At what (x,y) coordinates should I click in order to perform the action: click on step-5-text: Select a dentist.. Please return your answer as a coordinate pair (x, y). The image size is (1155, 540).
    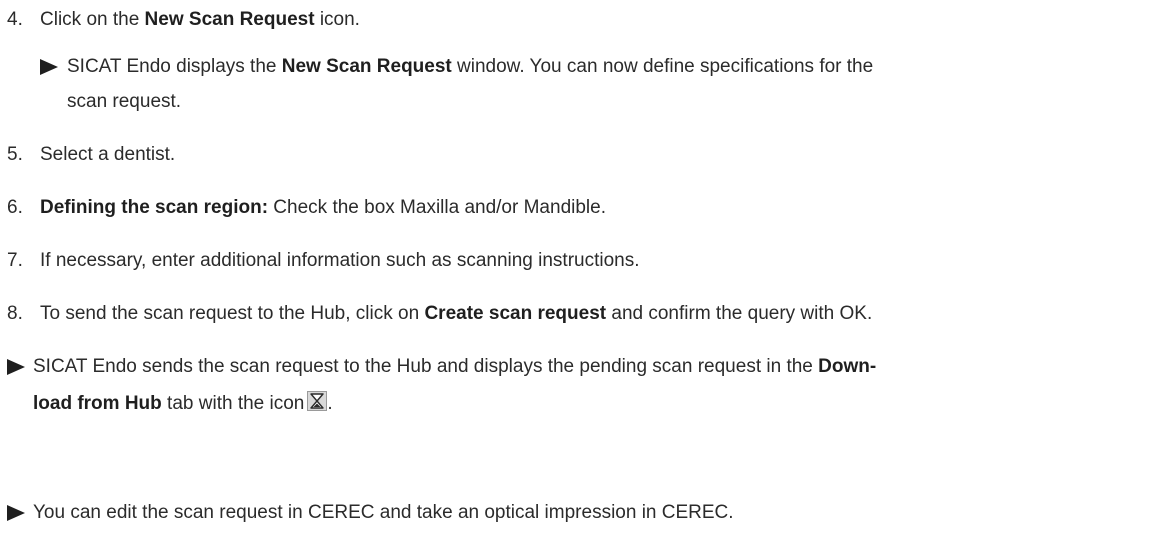
    Looking at the image, I should click on (108, 154).